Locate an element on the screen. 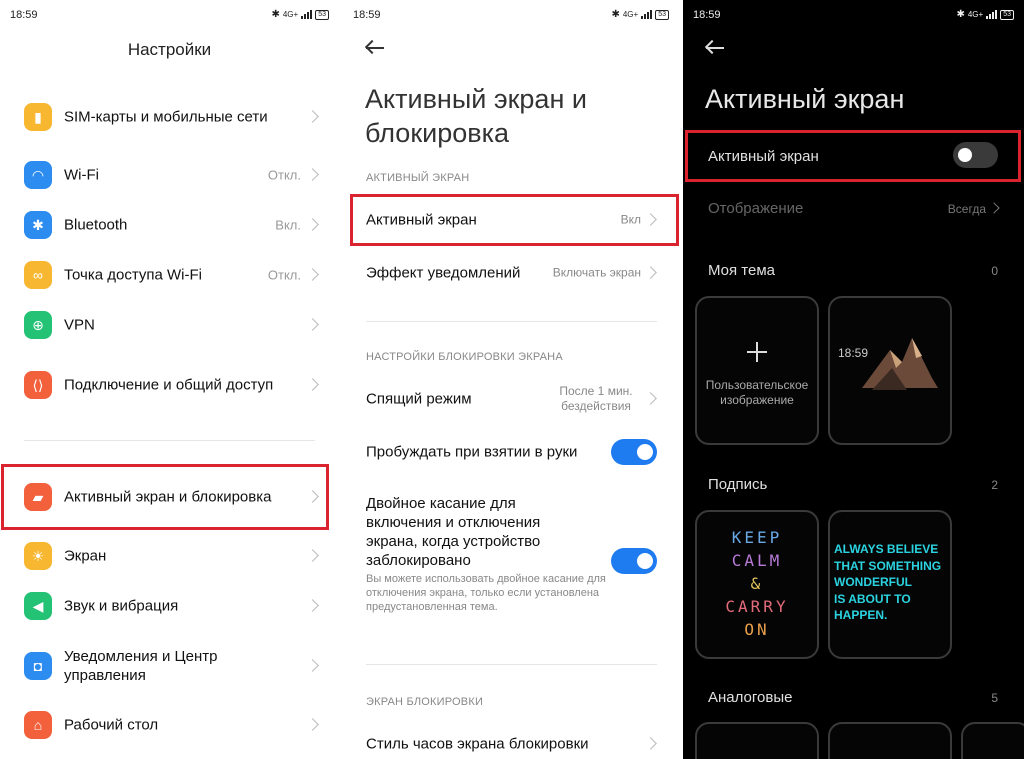  sleep-mode-item: Спящий режим После 1 мин. бездействия is located at coordinates (511, 399).